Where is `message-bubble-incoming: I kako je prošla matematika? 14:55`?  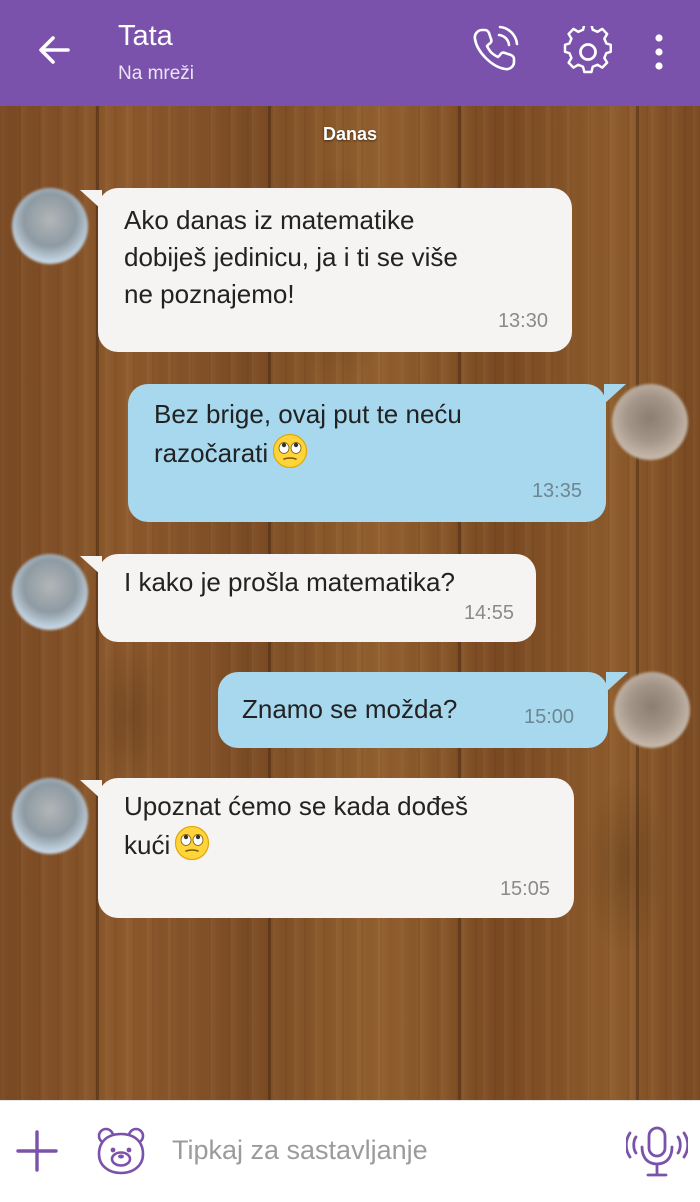 message-bubble-incoming: I kako je prošla matematika? 14:55 is located at coordinates (317, 598).